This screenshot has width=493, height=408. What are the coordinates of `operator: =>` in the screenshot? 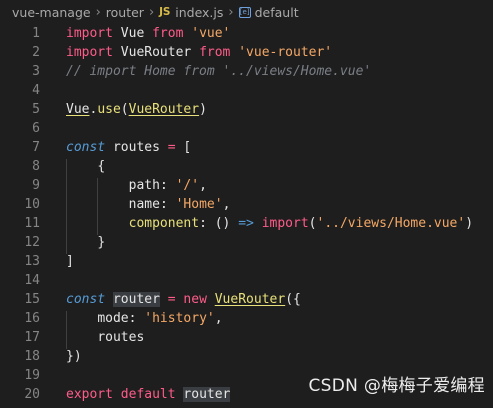 It's located at (246, 223).